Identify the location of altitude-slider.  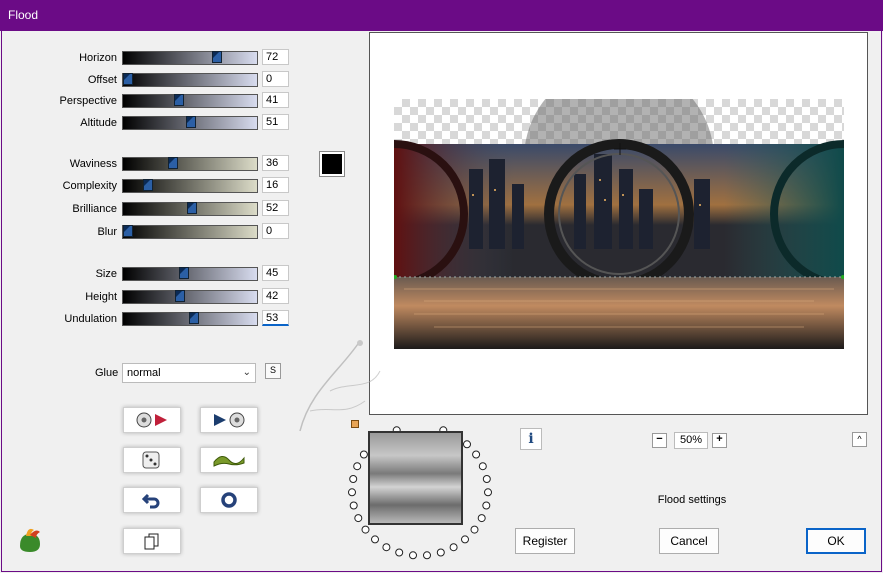
(190, 123).